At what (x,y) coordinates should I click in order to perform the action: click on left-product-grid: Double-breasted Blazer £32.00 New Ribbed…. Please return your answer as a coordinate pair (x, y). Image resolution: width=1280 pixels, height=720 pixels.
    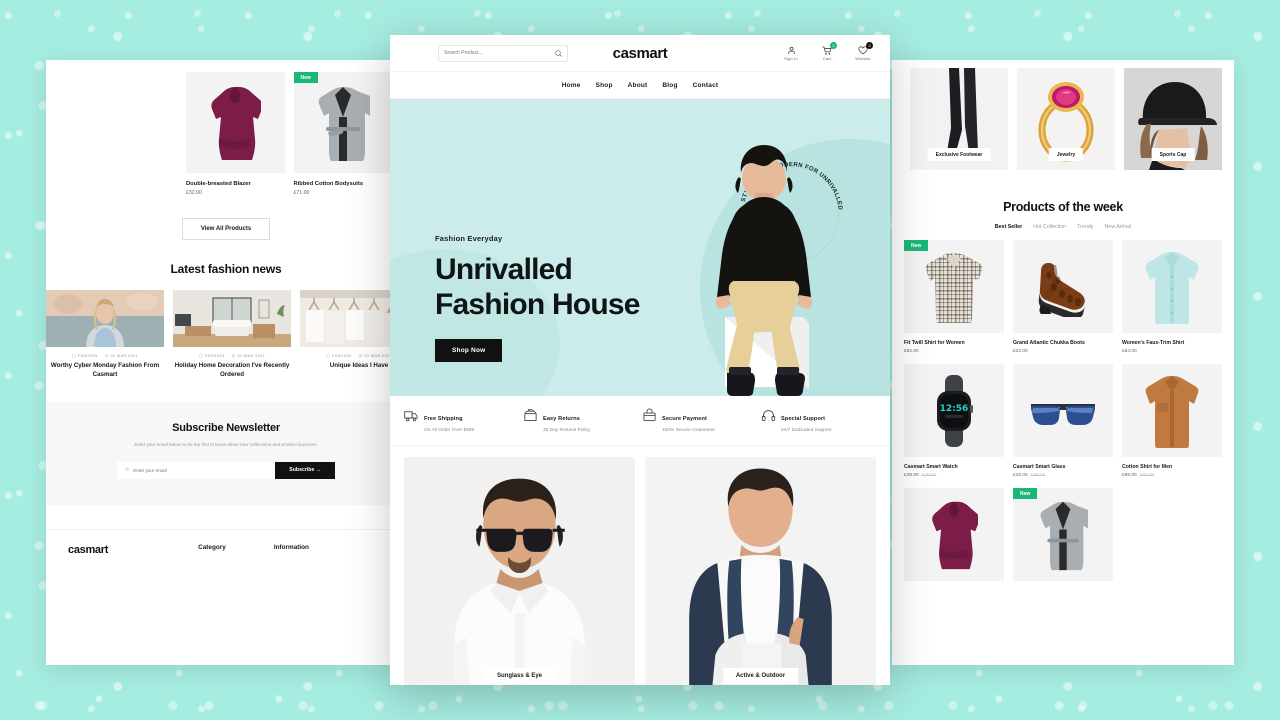
    Looking at the image, I should click on (226, 128).